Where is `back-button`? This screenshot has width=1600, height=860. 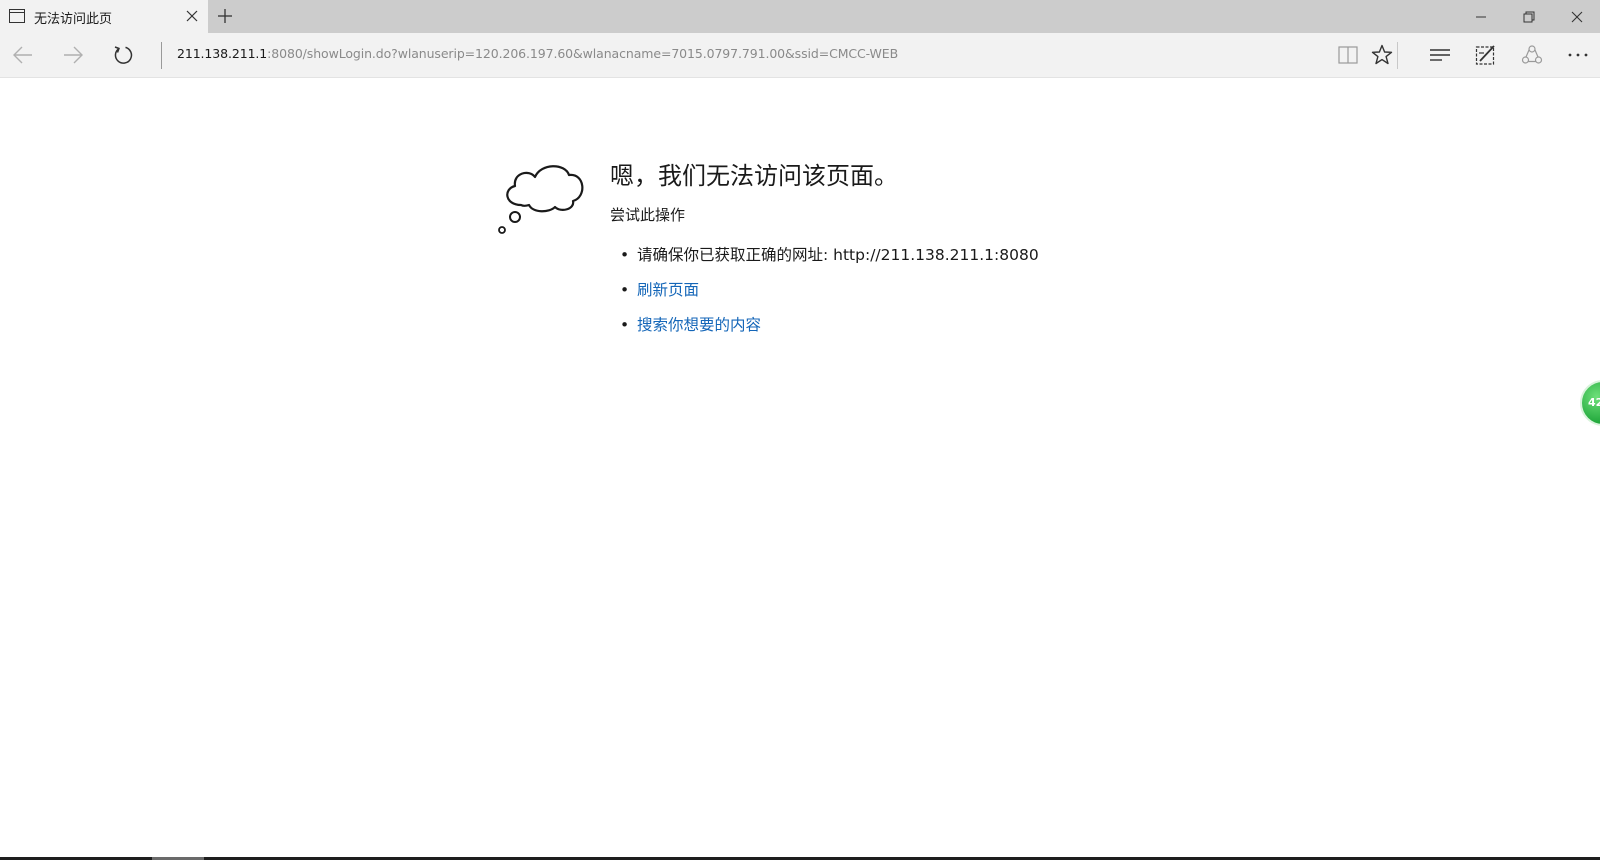
back-button is located at coordinates (23, 55).